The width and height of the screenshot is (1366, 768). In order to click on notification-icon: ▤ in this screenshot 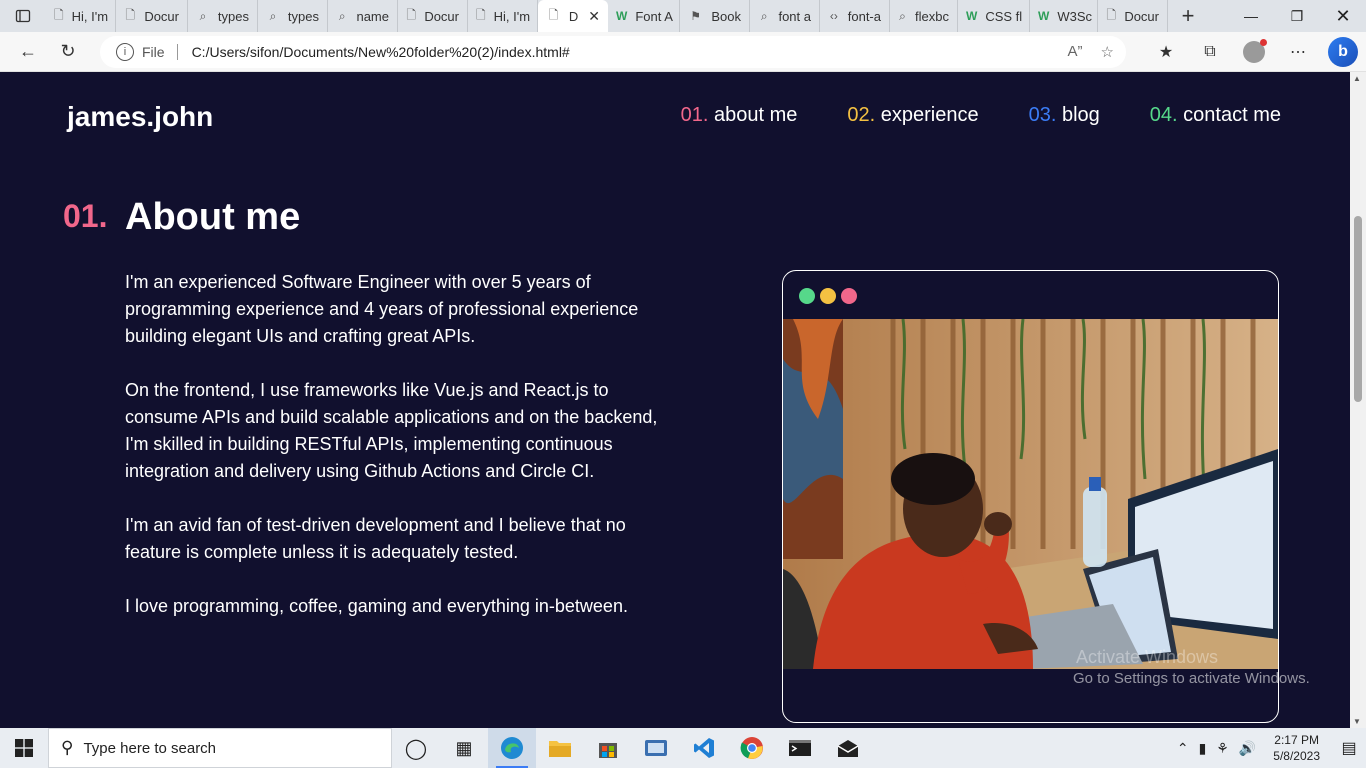, I will do `click(1349, 748)`.